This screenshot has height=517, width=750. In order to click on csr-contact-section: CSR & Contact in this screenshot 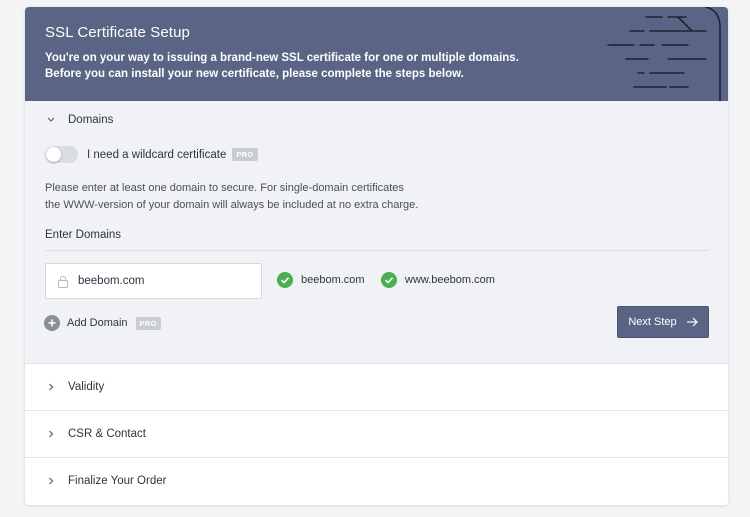, I will do `click(376, 434)`.